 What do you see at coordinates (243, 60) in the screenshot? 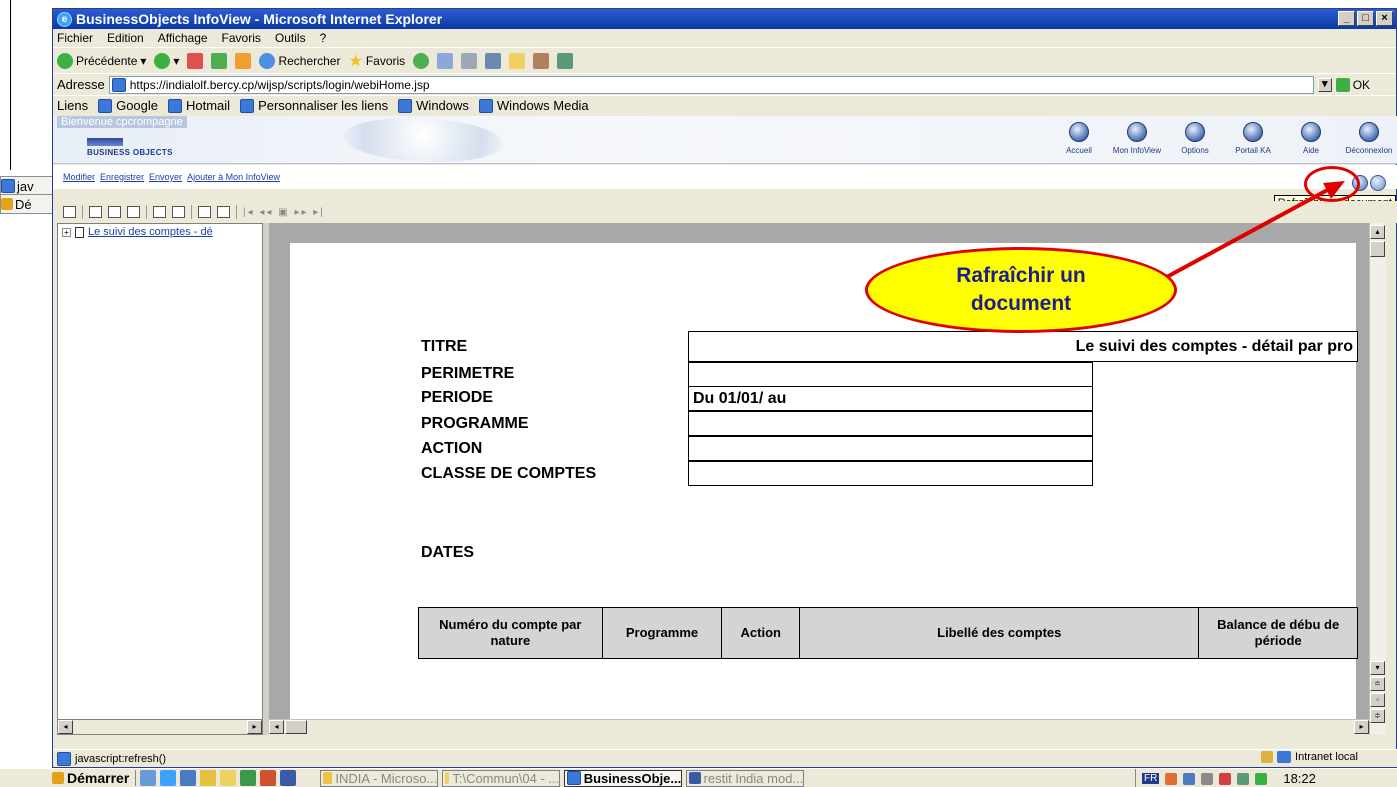
I see `home-icon` at bounding box center [243, 60].